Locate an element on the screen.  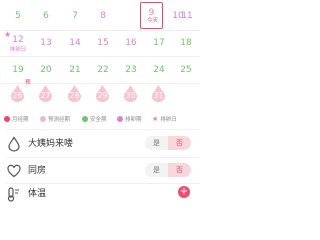
calendar-day: 8 is located at coordinates (103, 16).